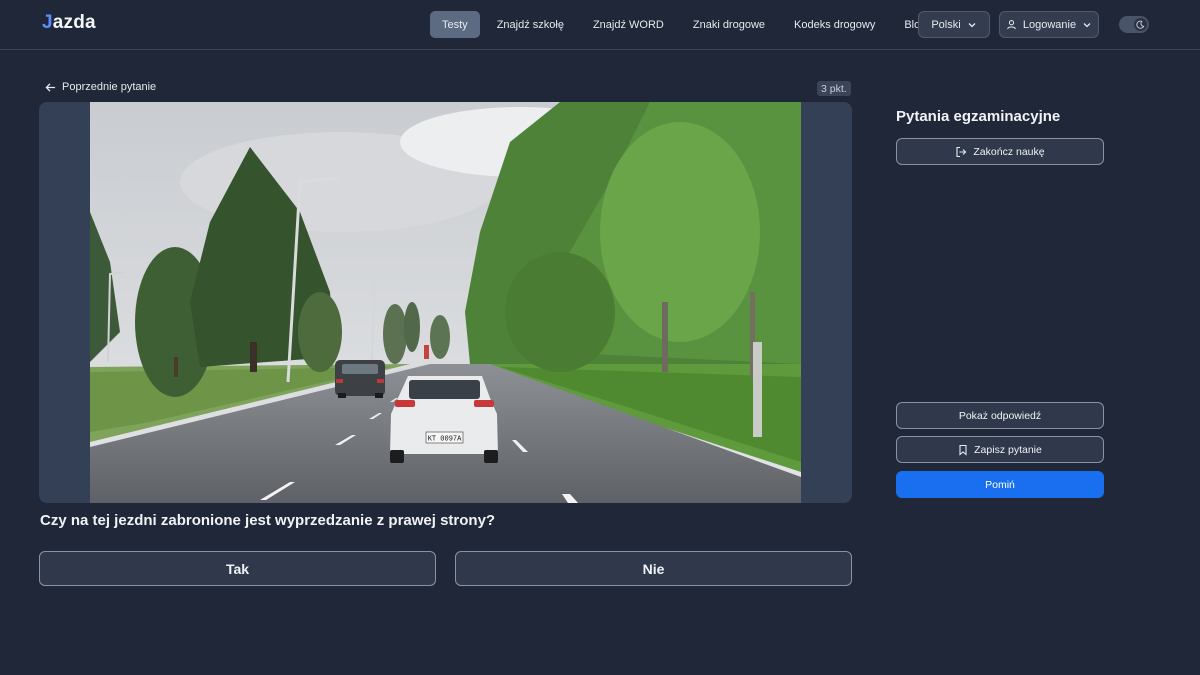 This screenshot has width=1200, height=675. What do you see at coordinates (50, 87) in the screenshot?
I see `arrow-left-icon` at bounding box center [50, 87].